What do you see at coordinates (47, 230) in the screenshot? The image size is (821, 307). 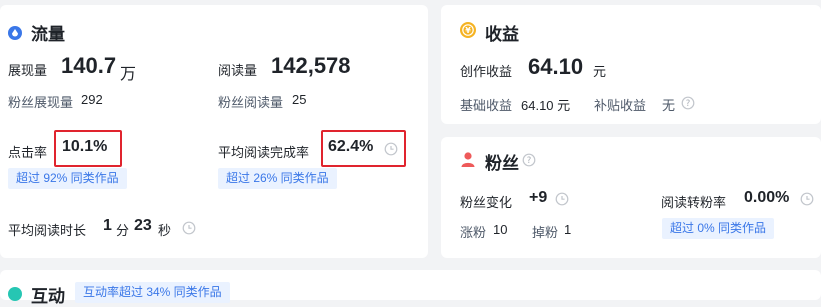 I see `avg-time-label: 平均阅读时长` at bounding box center [47, 230].